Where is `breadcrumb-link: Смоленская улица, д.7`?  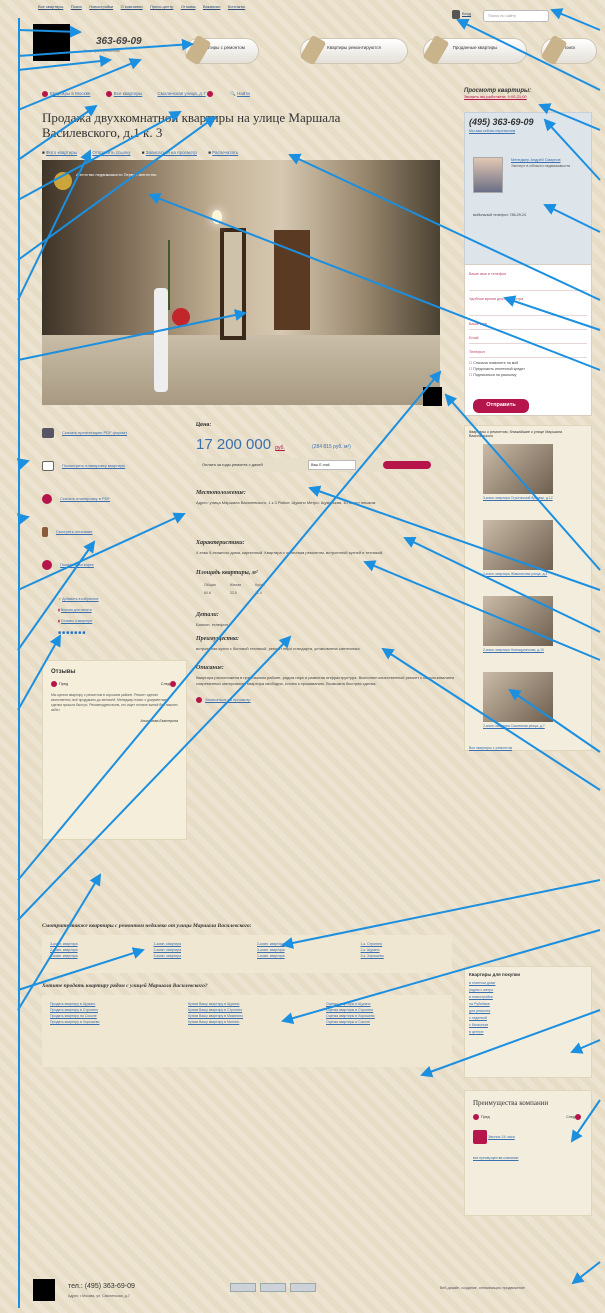 breadcrumb-link: Смоленская улица, д.7 is located at coordinates (182, 93).